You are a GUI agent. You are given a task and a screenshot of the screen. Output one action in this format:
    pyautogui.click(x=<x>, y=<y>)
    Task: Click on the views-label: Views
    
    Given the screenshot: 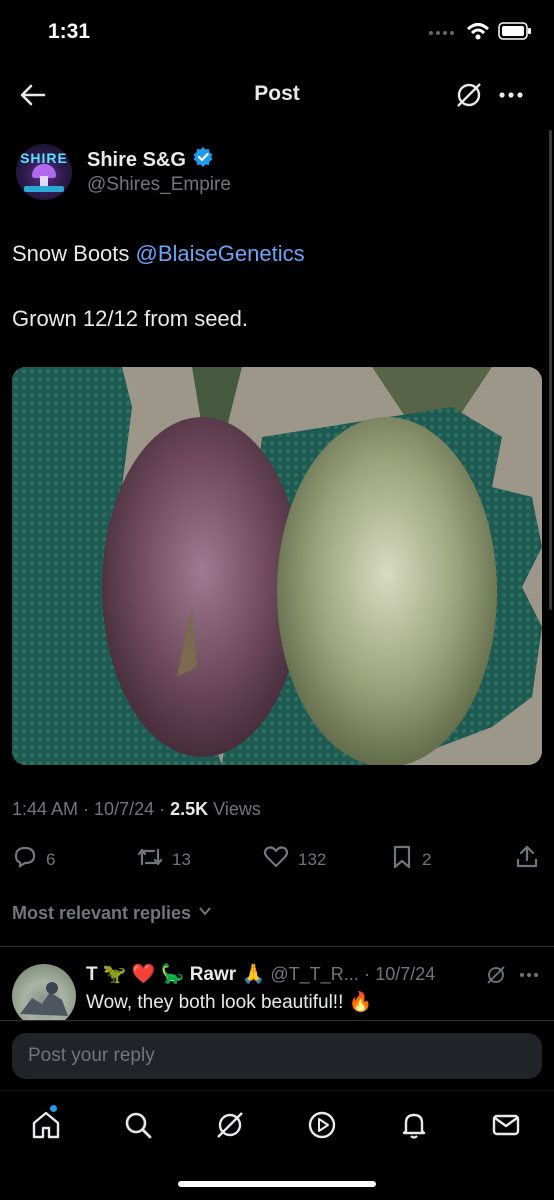 What is the action you would take?
    pyautogui.click(x=237, y=809)
    